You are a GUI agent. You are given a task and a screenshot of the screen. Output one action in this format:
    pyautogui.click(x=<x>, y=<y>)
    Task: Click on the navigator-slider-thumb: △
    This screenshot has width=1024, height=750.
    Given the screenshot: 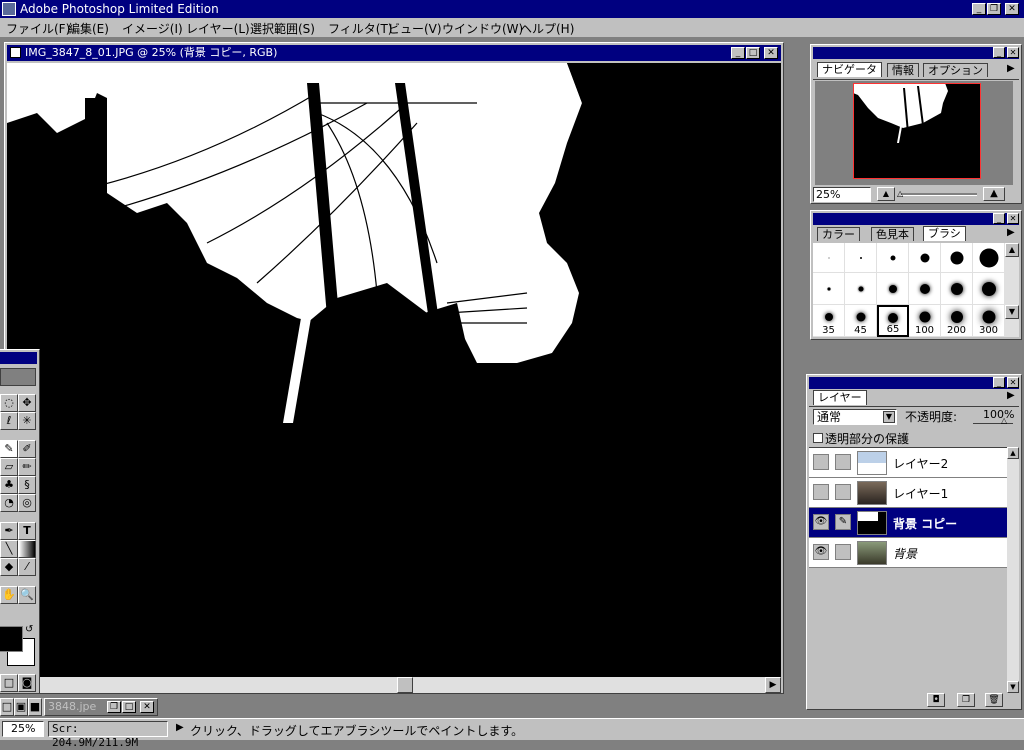 What is the action you would take?
    pyautogui.click(x=900, y=193)
    